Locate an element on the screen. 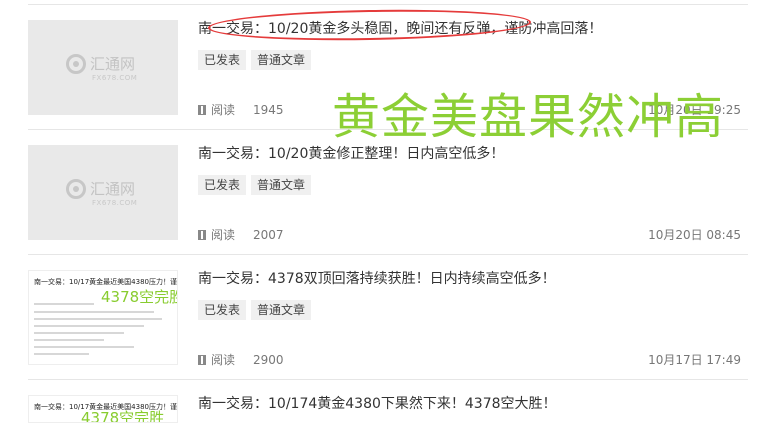  publish-date: 10月20日 08:45 is located at coordinates (694, 235).